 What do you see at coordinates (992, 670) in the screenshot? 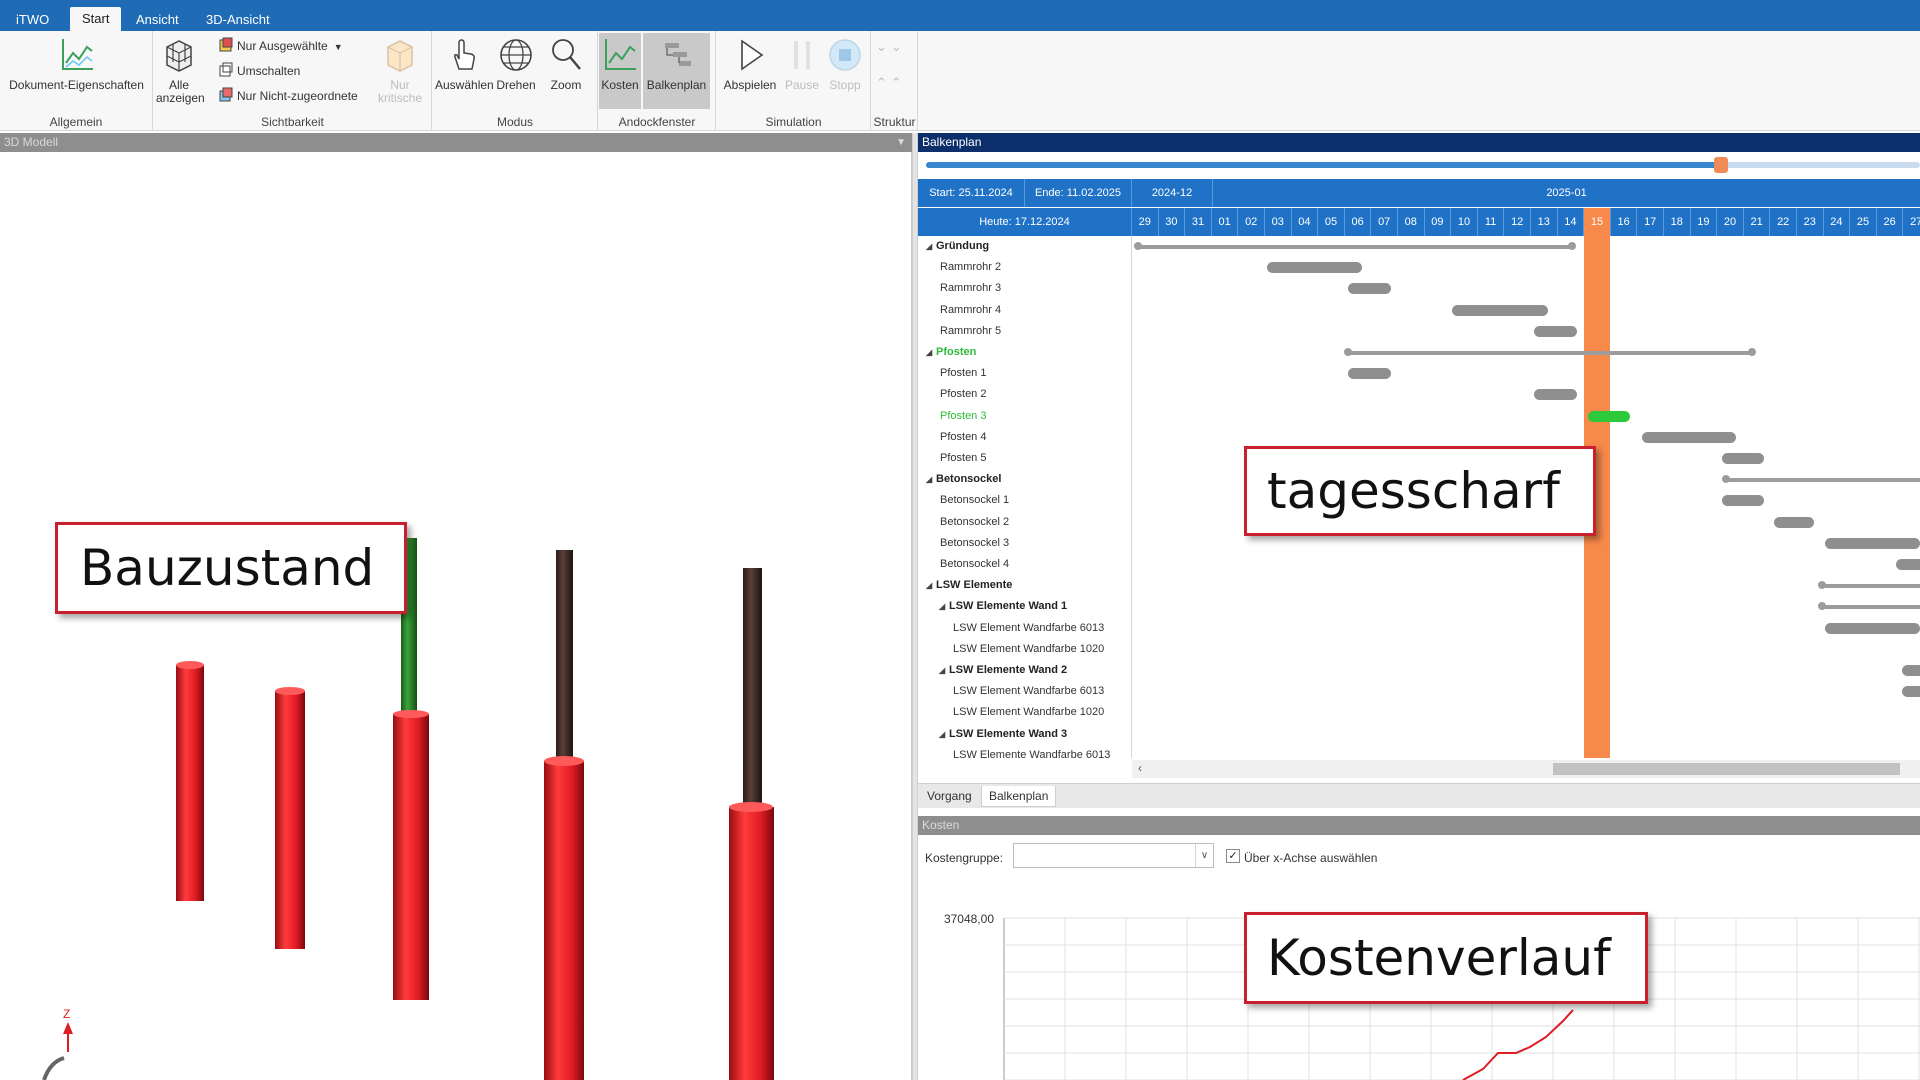
I see `tree-group-row: ◢ LSW Elemente Wand 2` at bounding box center [992, 670].